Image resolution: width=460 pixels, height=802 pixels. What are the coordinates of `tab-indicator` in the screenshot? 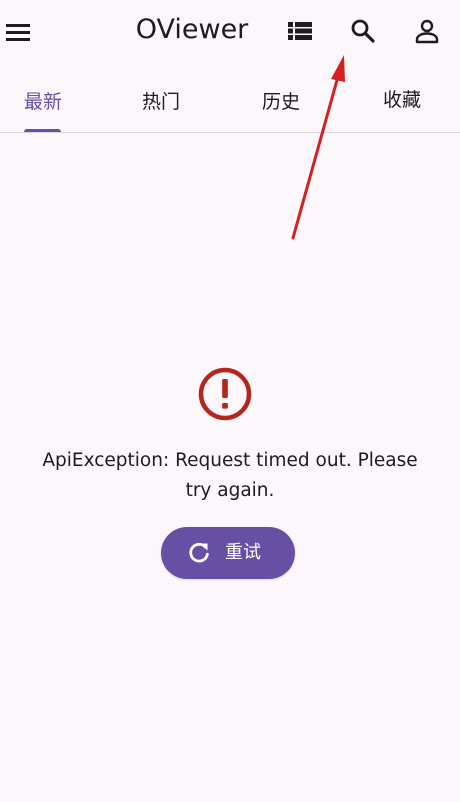 It's located at (42, 130).